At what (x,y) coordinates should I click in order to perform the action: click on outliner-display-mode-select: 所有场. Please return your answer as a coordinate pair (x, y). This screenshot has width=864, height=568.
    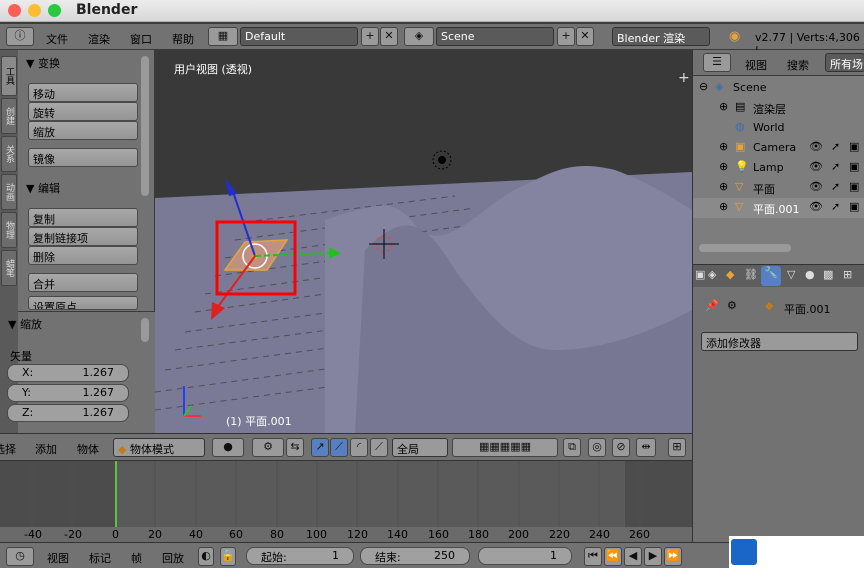
    Looking at the image, I should click on (844, 62).